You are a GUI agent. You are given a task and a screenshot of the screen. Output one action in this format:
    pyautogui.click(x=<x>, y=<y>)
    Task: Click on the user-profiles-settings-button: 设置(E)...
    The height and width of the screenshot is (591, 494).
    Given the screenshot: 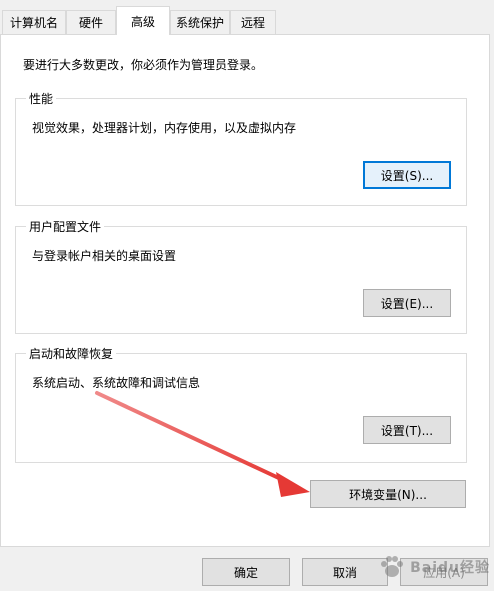 What is the action you would take?
    pyautogui.click(x=407, y=303)
    